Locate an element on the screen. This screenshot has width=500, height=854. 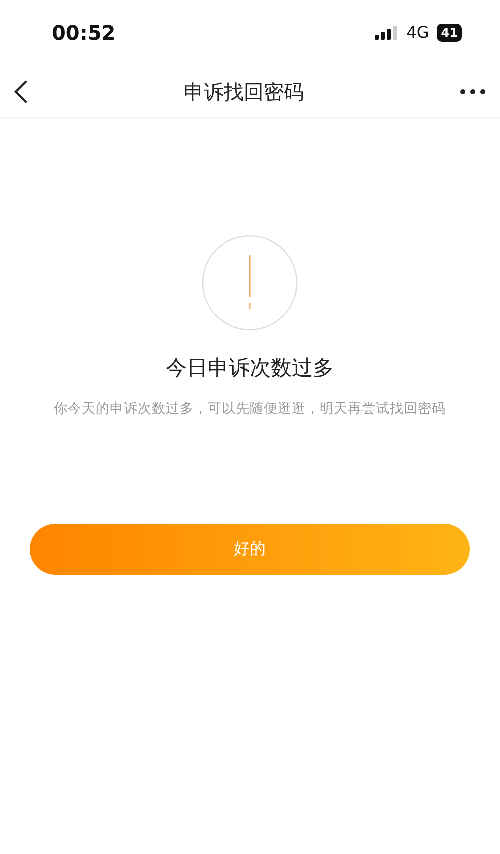
warning-icon is located at coordinates (250, 283).